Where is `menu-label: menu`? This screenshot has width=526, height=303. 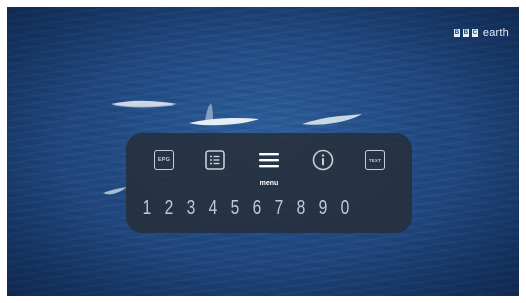
menu-label: menu is located at coordinates (269, 183).